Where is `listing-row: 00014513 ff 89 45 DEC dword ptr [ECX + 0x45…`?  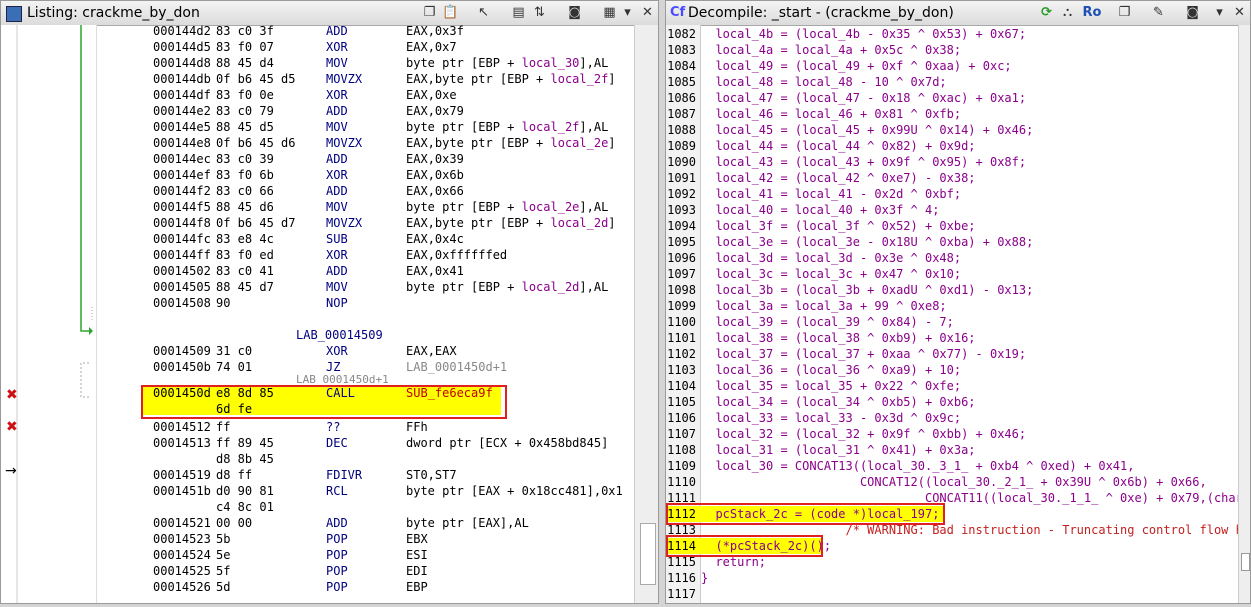 listing-row: 00014513 ff 89 45 DEC dword ptr [ECX + 0x45… is located at coordinates (364, 443).